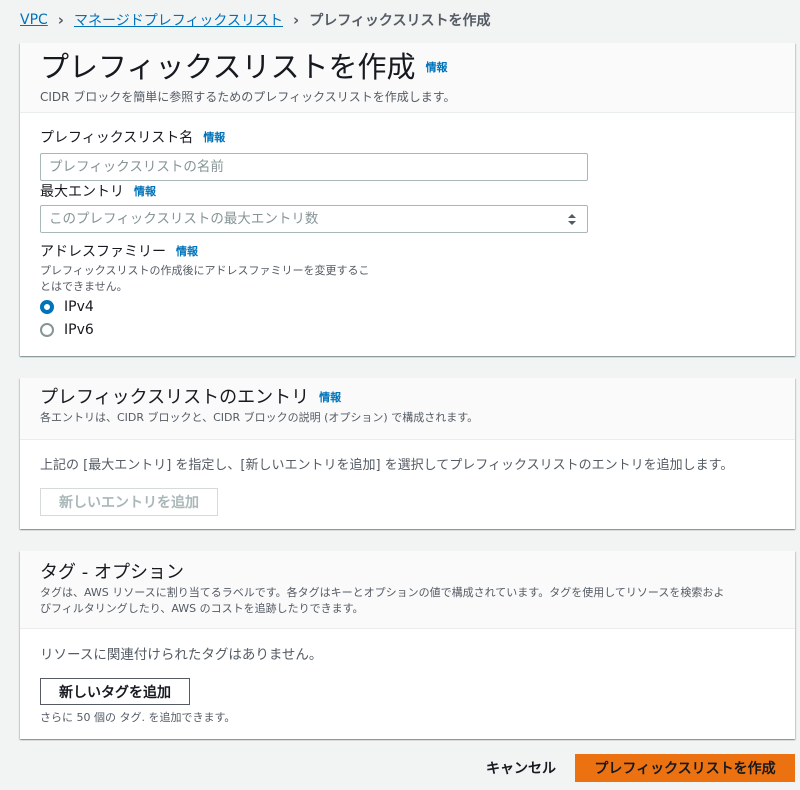 This screenshot has height=790, width=800. I want to click on max-entries-input: このプレフィックスリストの最大エントリ数, so click(314, 219).